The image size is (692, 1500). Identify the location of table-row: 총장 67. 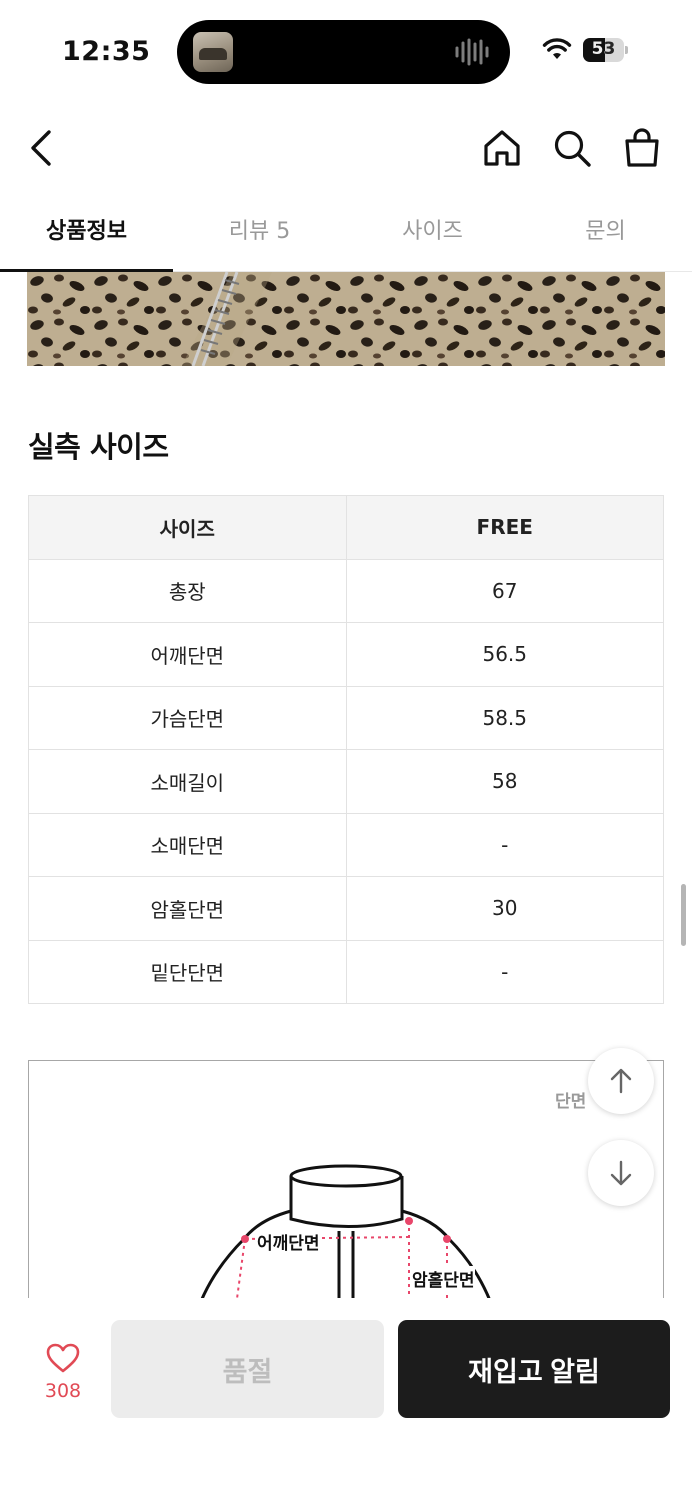
(346, 590).